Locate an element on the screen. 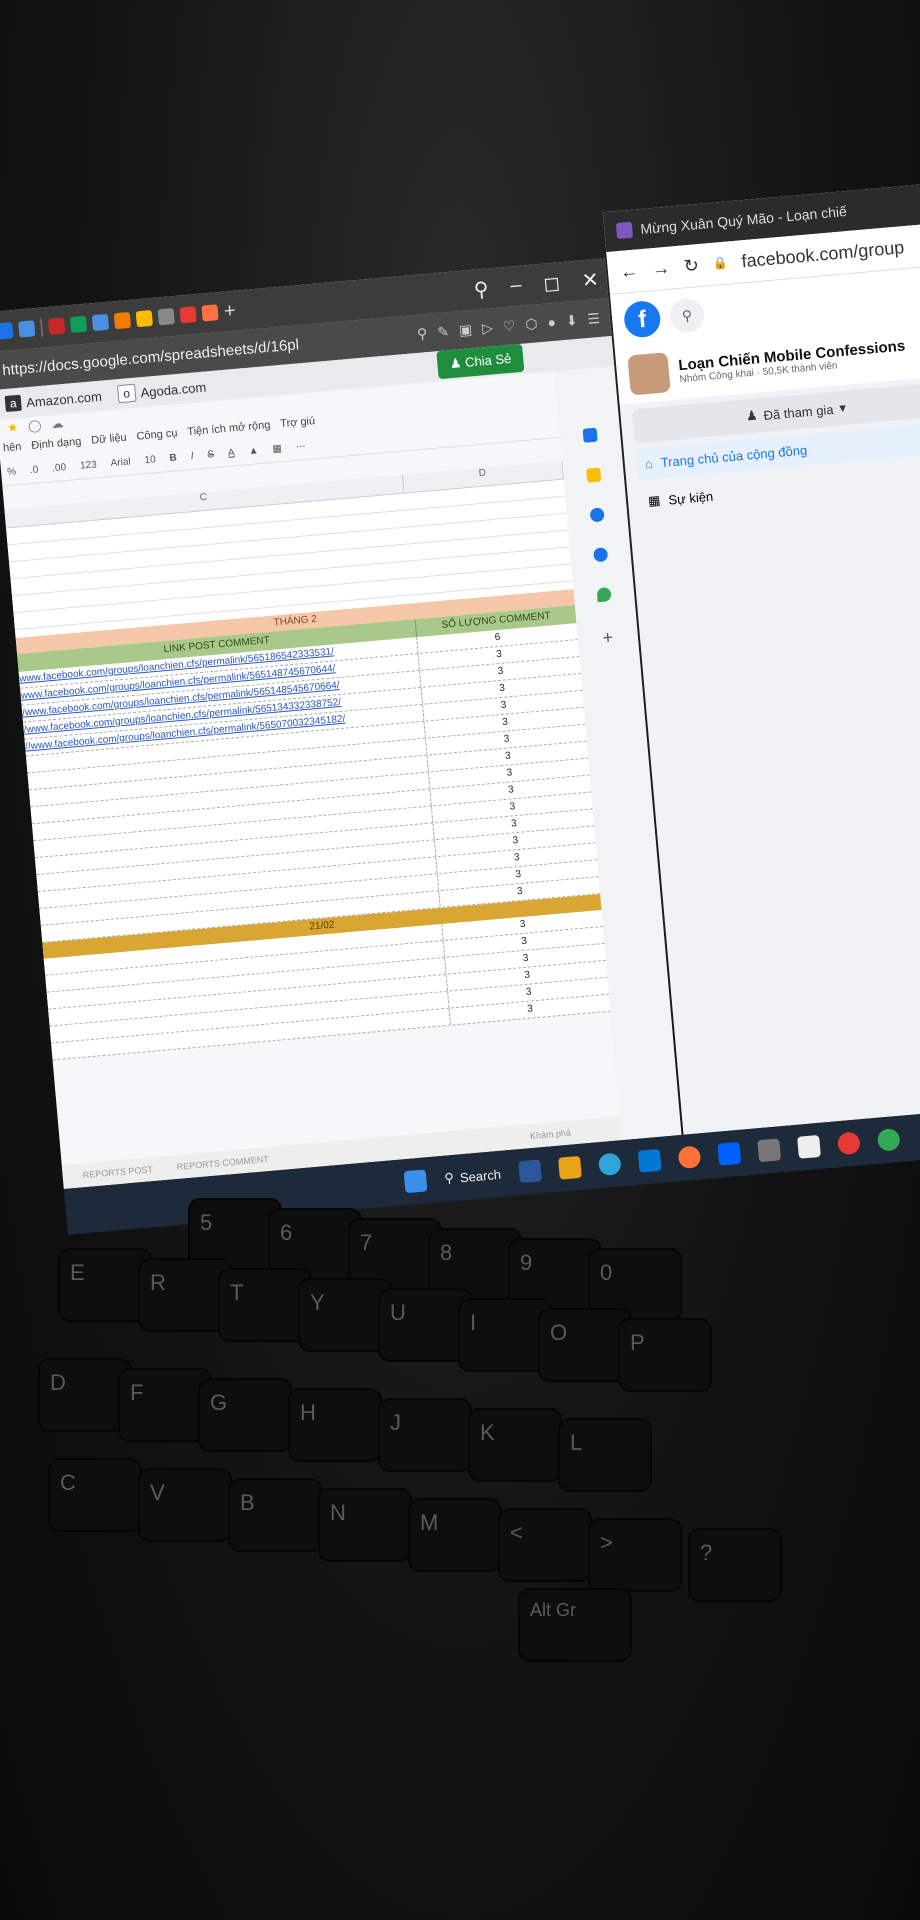 This screenshot has height=1920, width=920. decimal-decrease-button: .0 is located at coordinates (34, 470).